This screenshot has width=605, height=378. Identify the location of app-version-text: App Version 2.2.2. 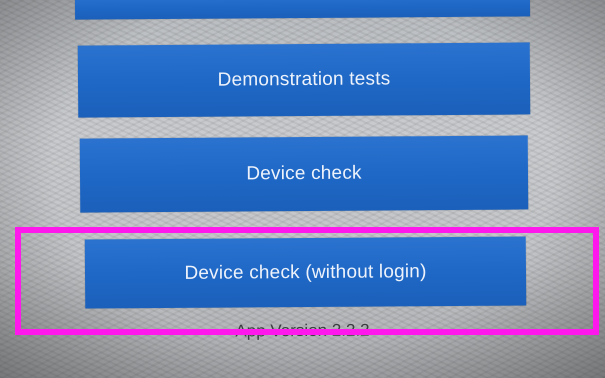
(302, 330).